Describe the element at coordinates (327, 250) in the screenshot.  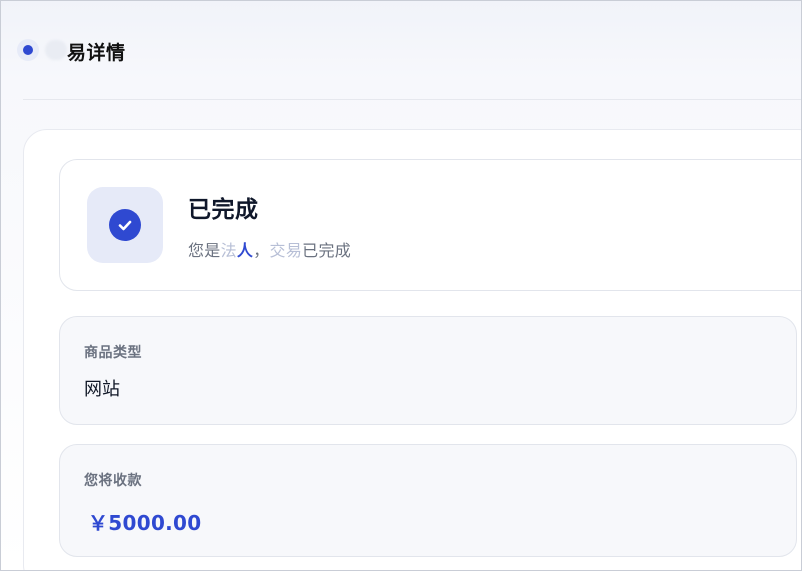
I see `status-desc-suffix: 已完成` at that location.